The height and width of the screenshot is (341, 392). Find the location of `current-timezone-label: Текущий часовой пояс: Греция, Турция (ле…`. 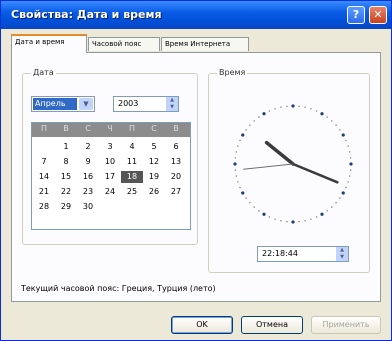

current-timezone-label: Текущий часовой пояс: Греция, Турция (ле… is located at coordinates (118, 288).